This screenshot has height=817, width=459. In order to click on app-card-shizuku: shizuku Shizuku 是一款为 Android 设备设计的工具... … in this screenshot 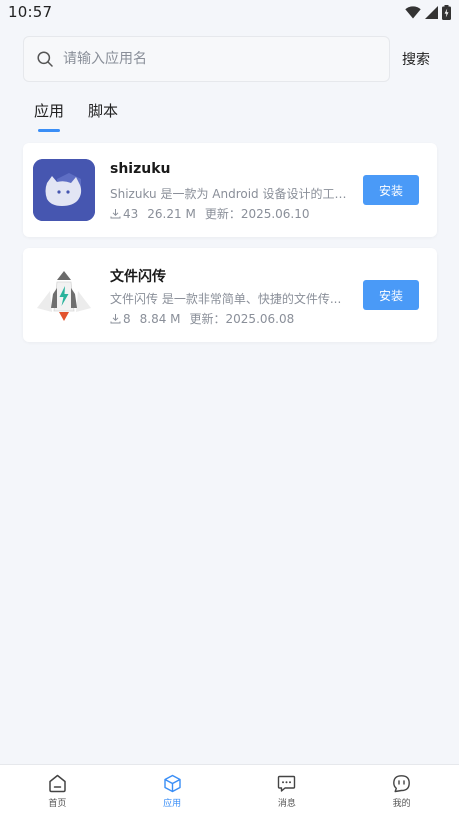, I will do `click(230, 190)`.